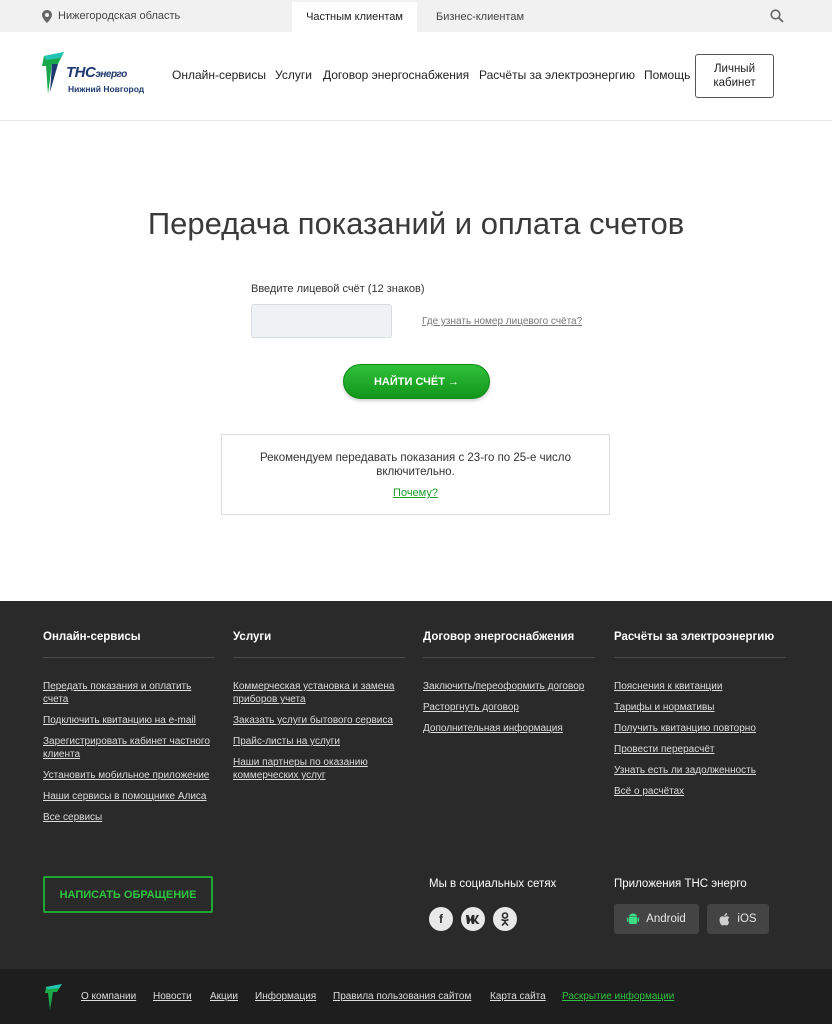 The width and height of the screenshot is (832, 1024). What do you see at coordinates (416, 223) in the screenshot?
I see `page-title: Передача показаний и оплата счетов` at bounding box center [416, 223].